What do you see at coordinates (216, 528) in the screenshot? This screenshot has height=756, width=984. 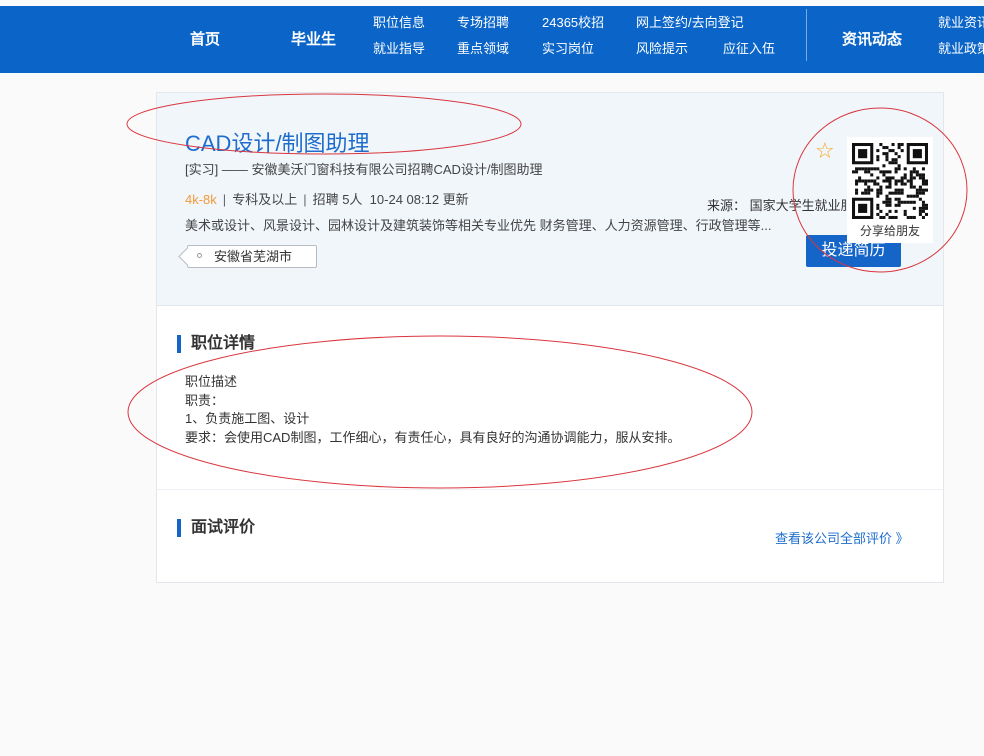 I see `review-section-title: 面试评价` at bounding box center [216, 528].